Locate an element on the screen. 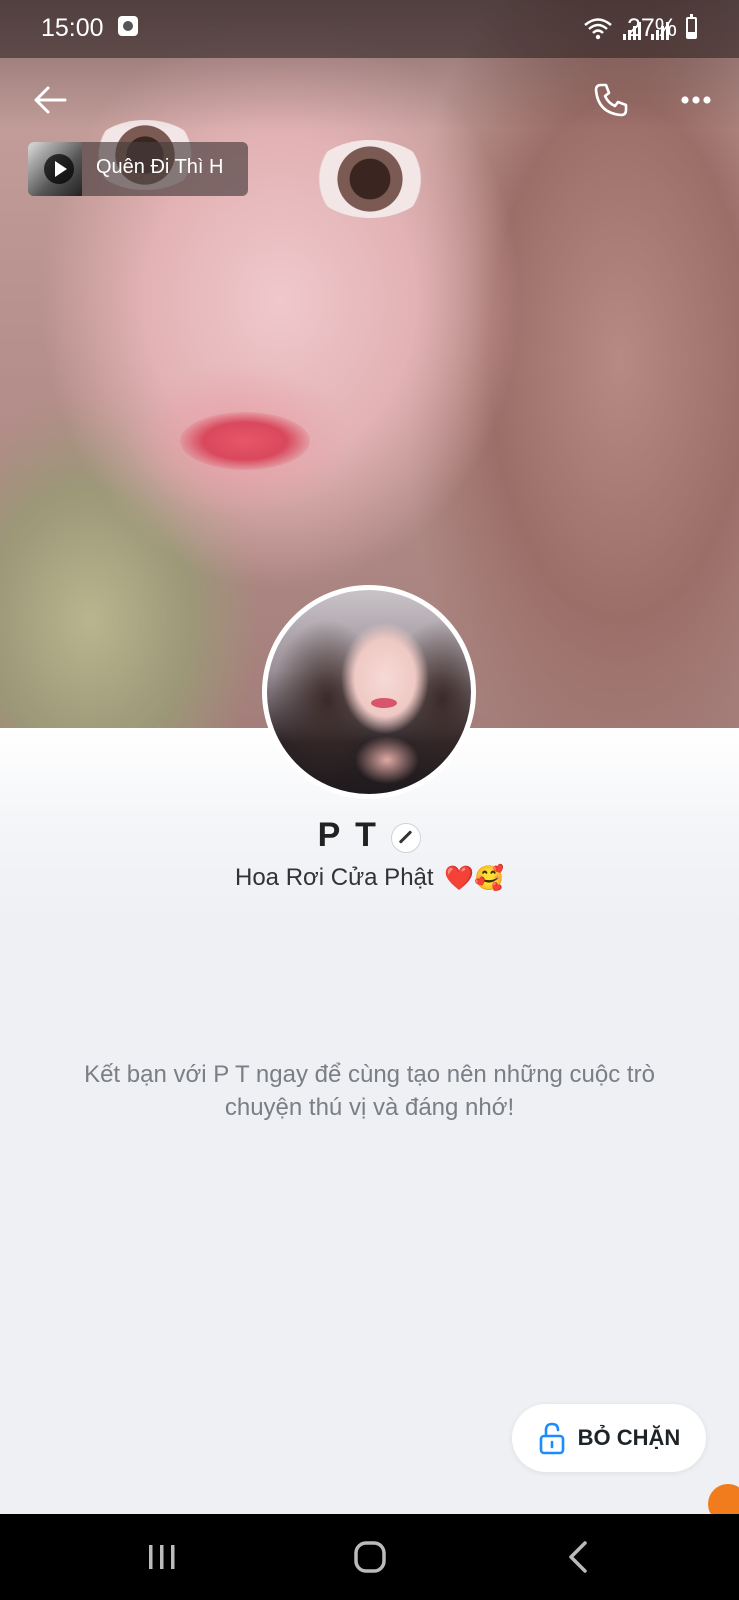 The image size is (739, 1600). music-title: Quên Đi Thì H is located at coordinates (160, 167).